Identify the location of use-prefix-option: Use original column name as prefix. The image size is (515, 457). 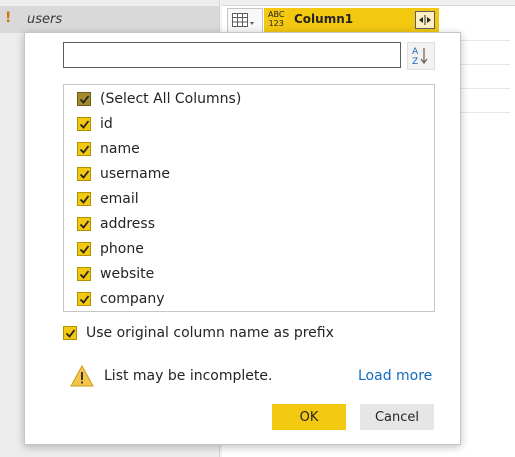
(213, 333).